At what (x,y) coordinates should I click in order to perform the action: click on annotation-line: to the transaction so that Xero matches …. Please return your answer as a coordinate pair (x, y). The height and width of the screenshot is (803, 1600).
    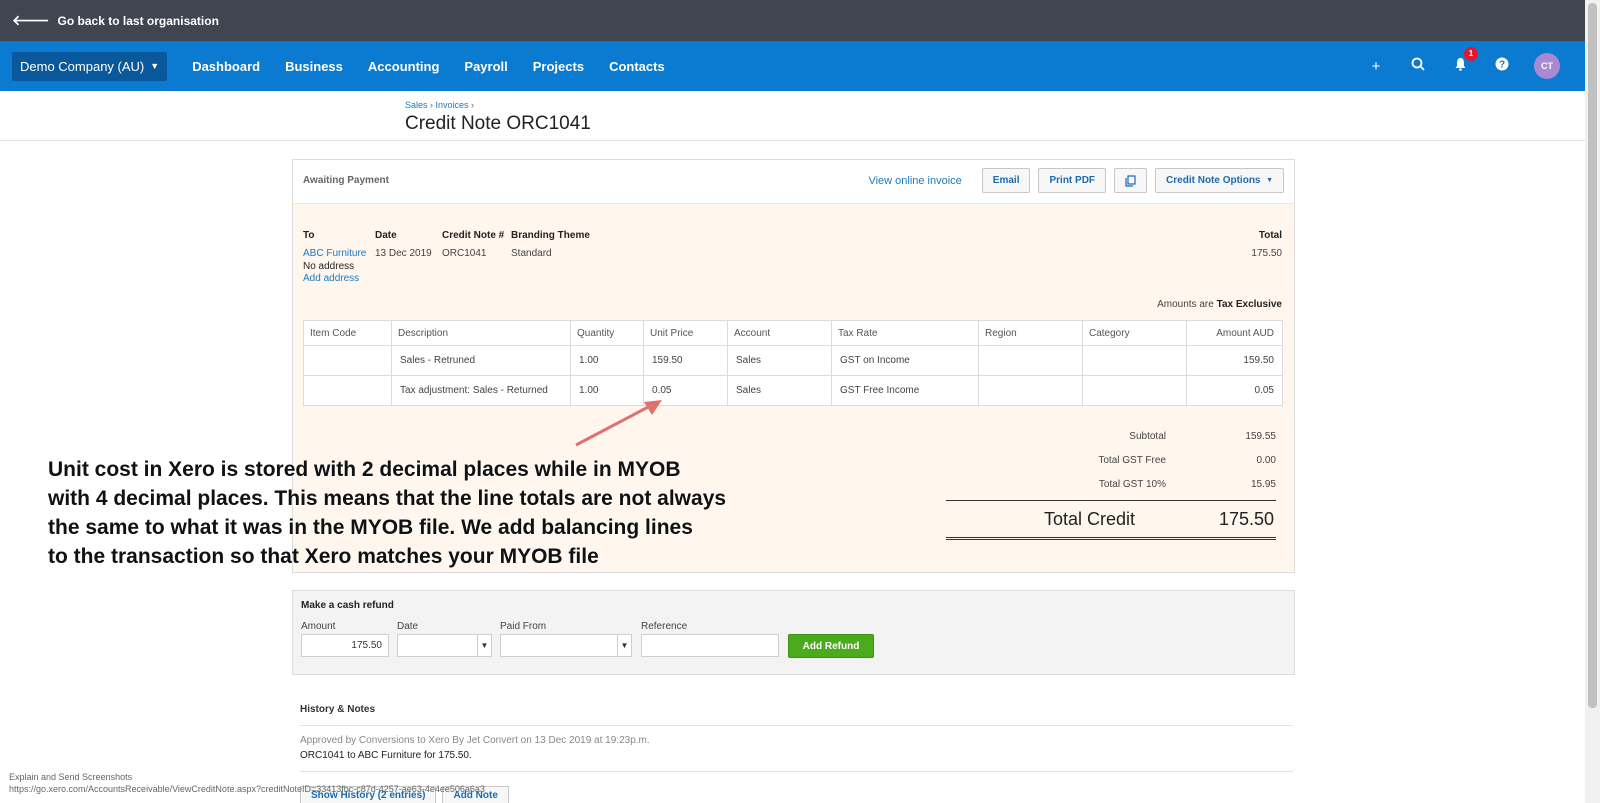
    Looking at the image, I should click on (323, 556).